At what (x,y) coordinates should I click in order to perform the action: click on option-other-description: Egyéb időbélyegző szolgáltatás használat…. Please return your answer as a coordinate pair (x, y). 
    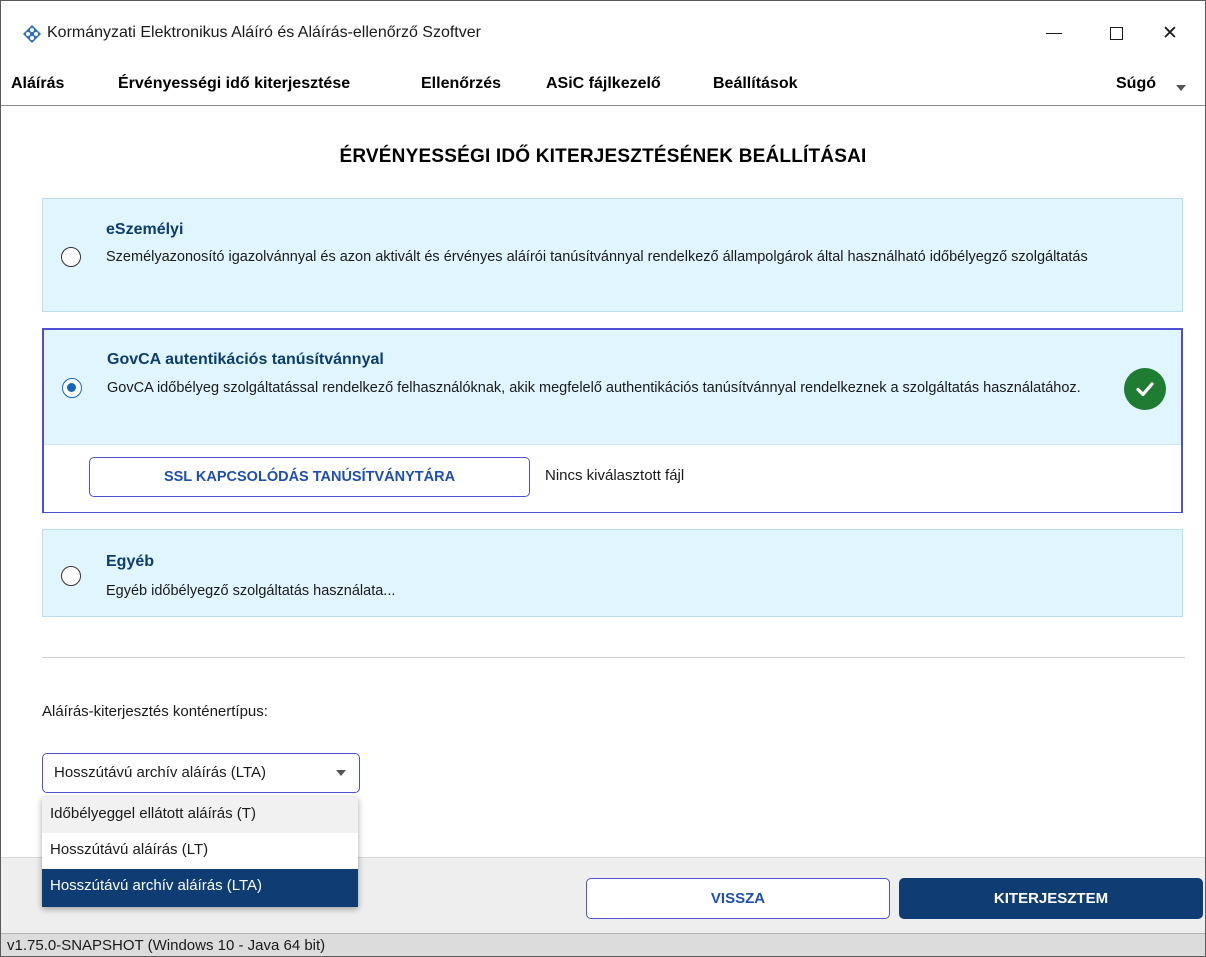
    Looking at the image, I should click on (251, 591).